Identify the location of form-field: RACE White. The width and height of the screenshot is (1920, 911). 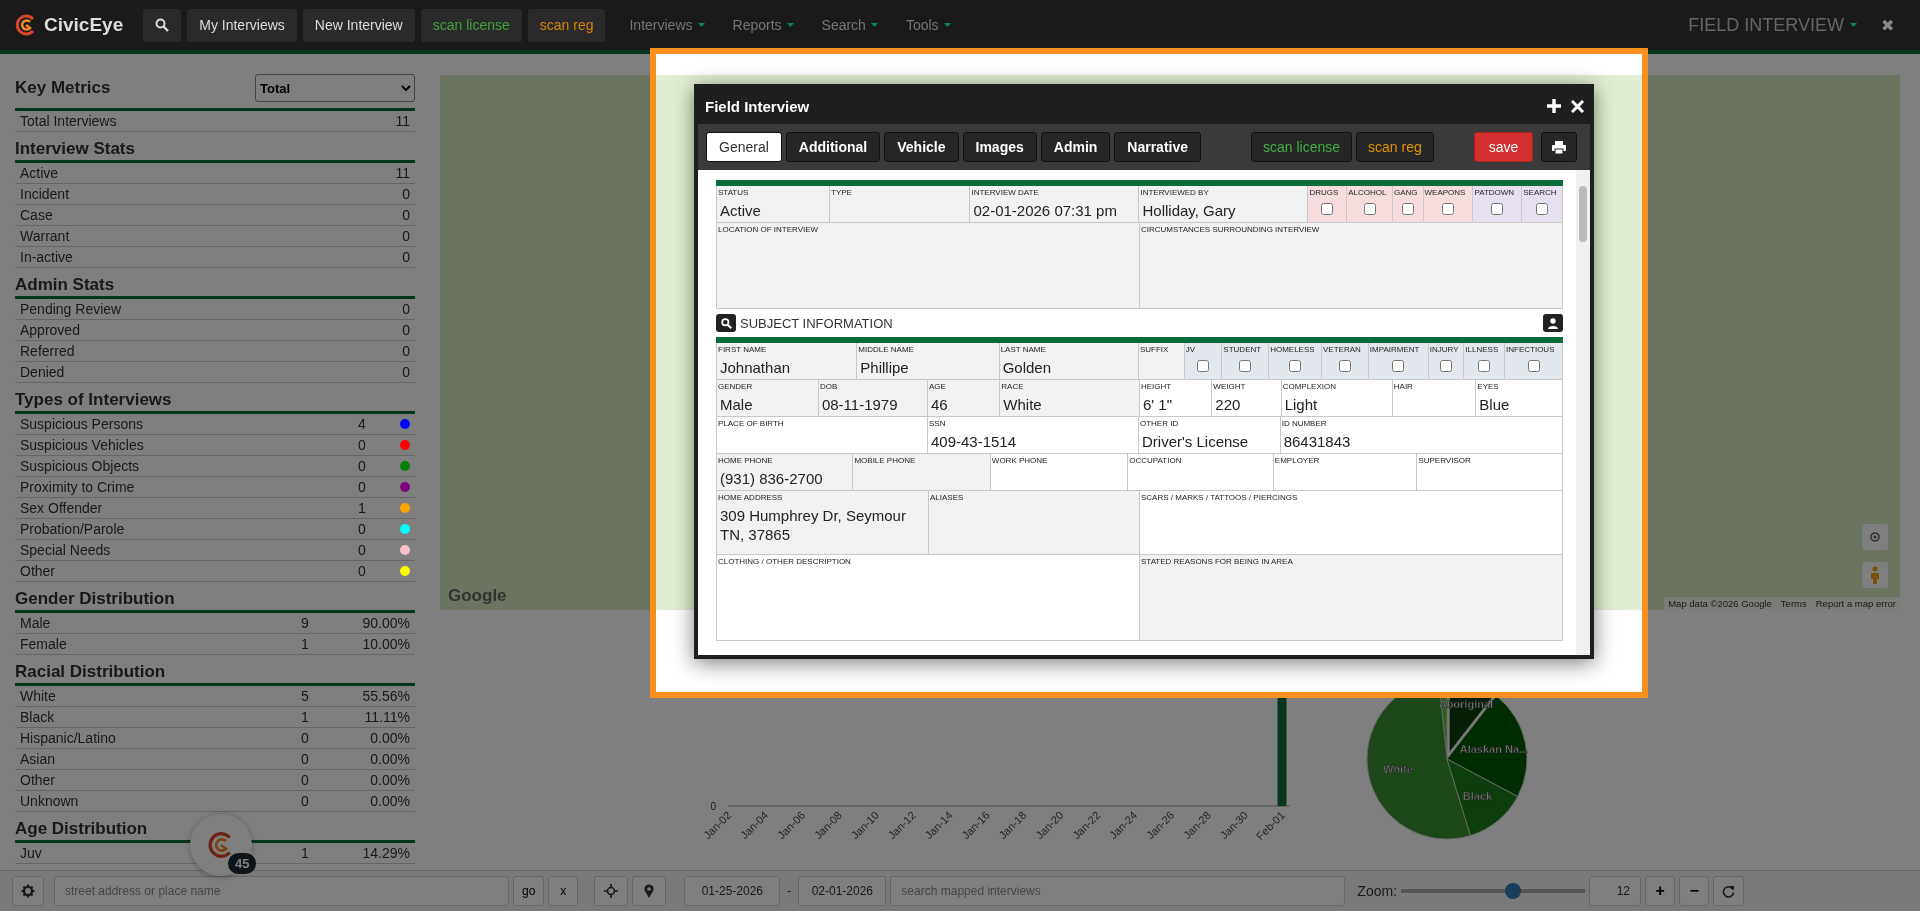
(1070, 398).